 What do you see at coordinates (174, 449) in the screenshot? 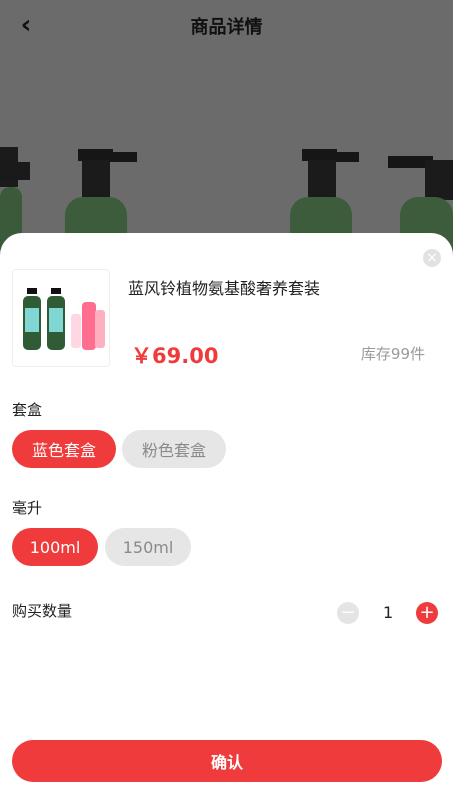
I see `box-option-pink: 粉色套盒` at bounding box center [174, 449].